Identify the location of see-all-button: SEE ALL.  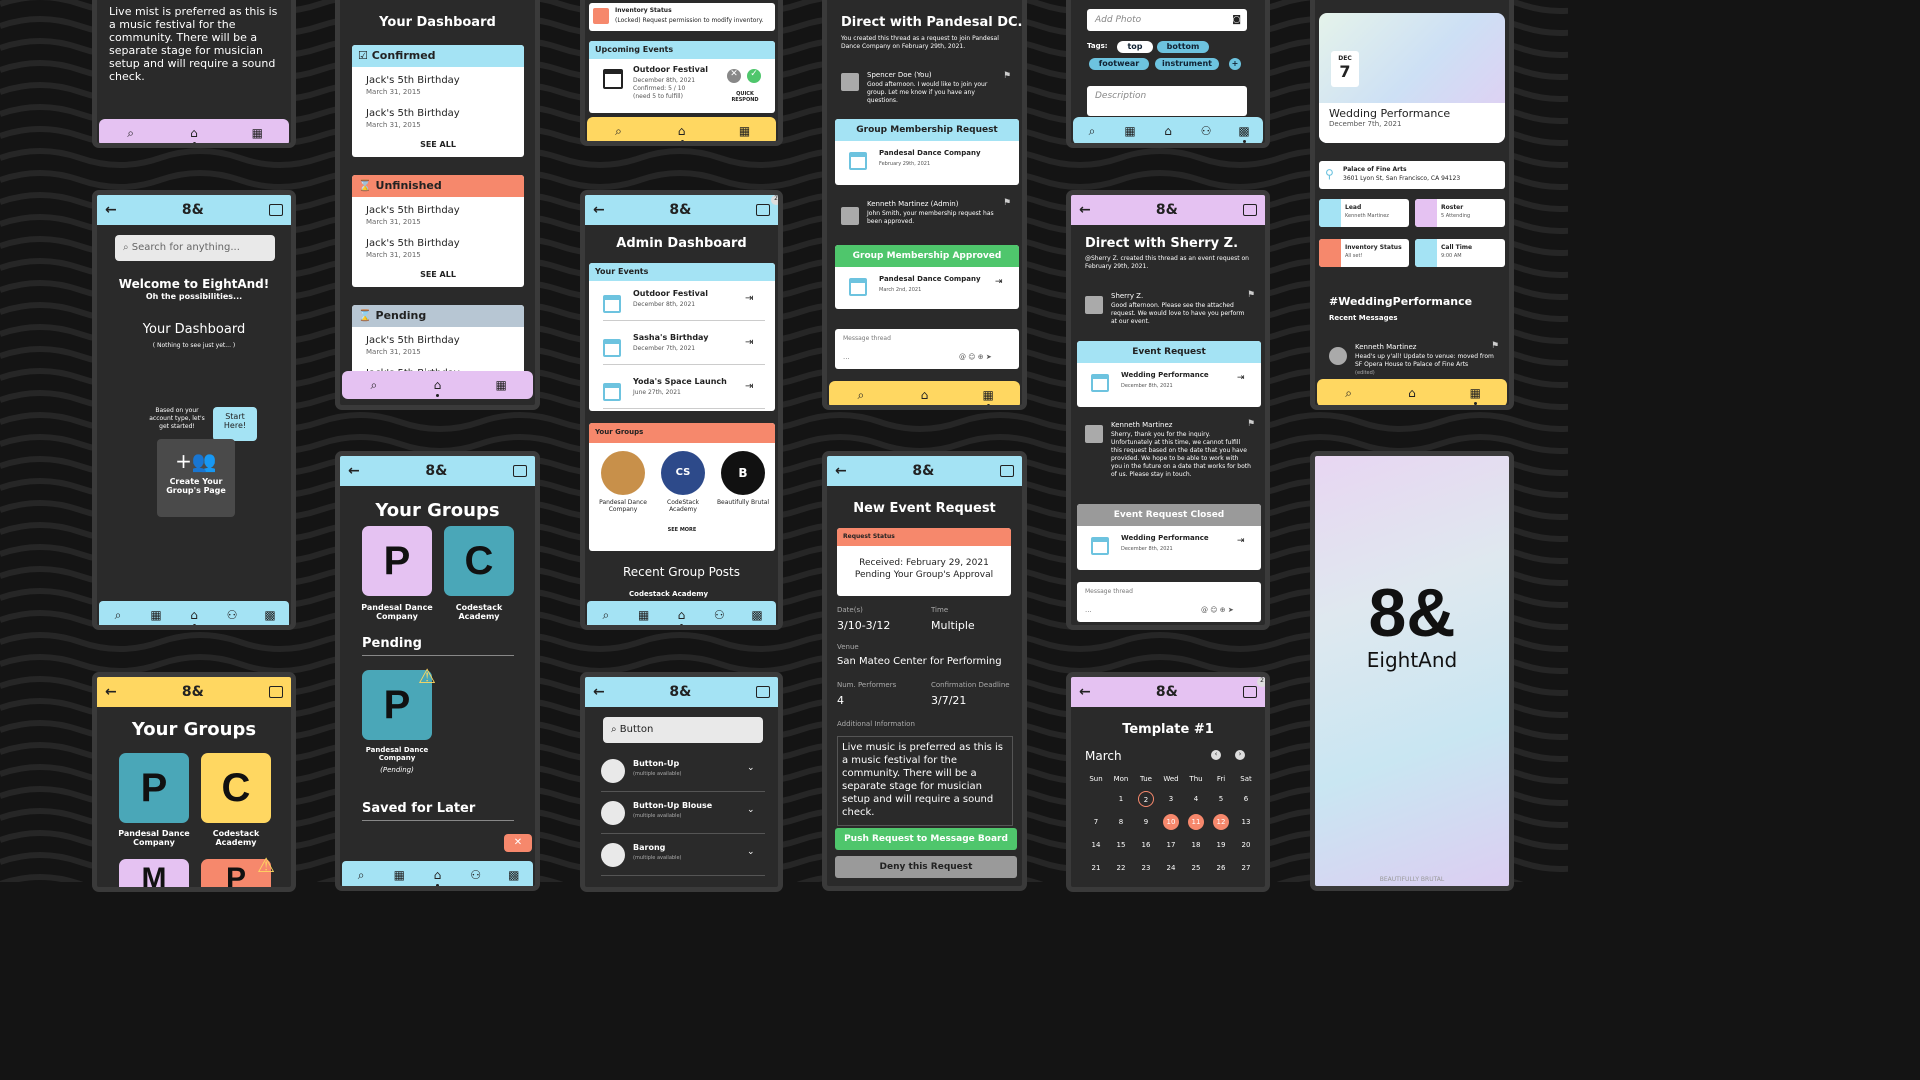
(438, 144).